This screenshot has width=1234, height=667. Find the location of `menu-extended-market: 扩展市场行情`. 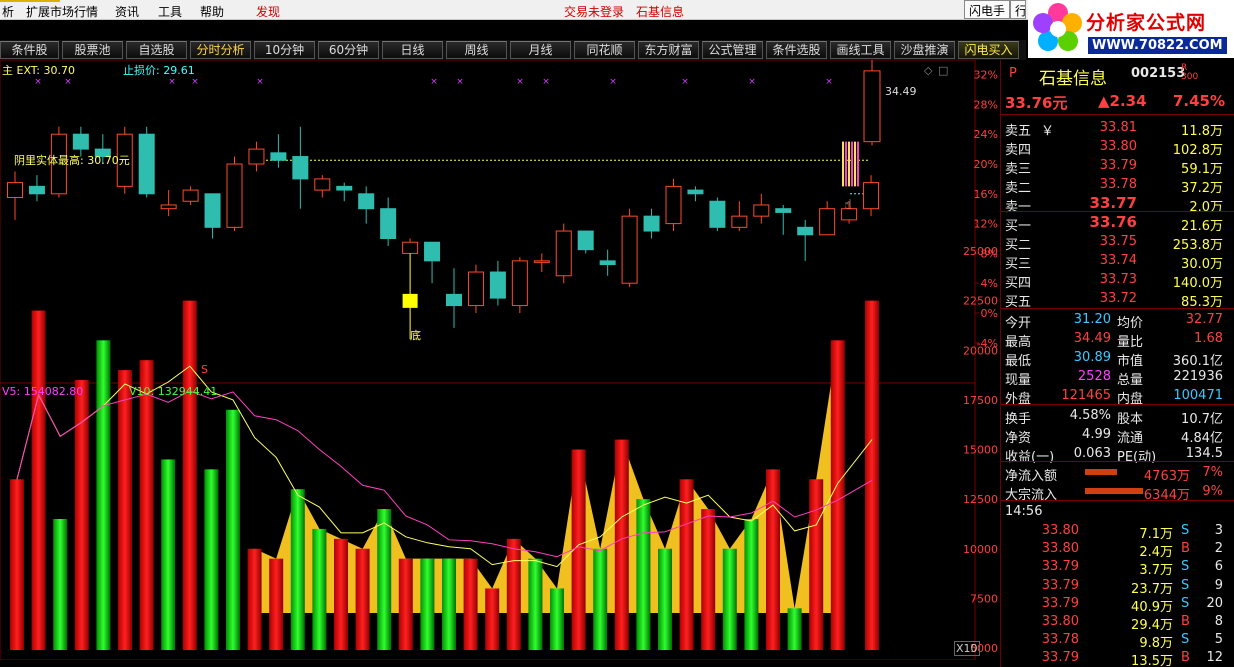

menu-extended-market: 扩展市场行情 is located at coordinates (62, 11).